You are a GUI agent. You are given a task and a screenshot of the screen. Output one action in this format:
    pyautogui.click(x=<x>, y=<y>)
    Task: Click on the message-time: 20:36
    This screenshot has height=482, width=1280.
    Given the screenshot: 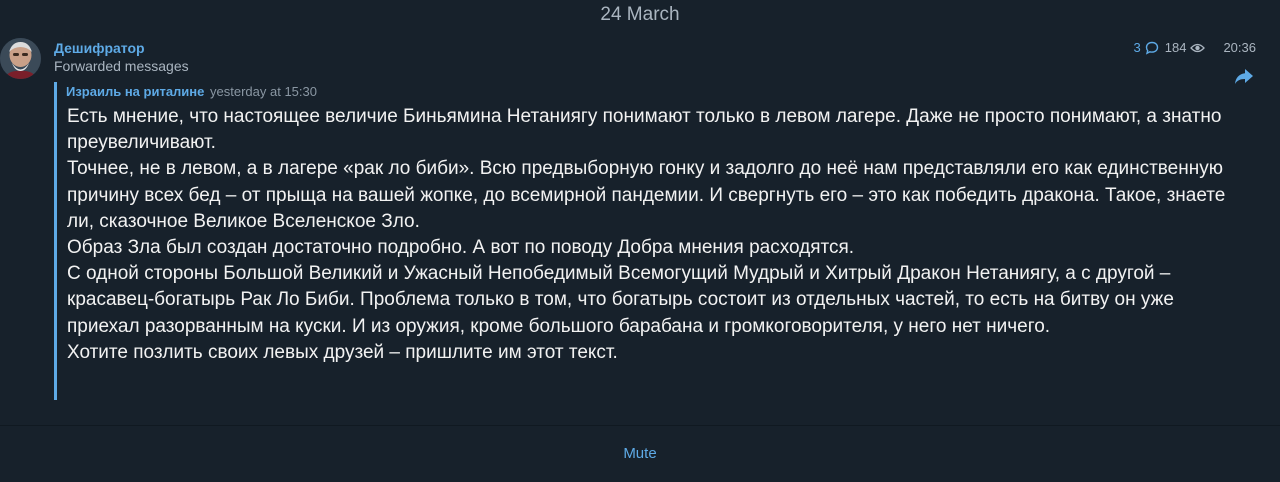 What is the action you would take?
    pyautogui.click(x=1239, y=47)
    